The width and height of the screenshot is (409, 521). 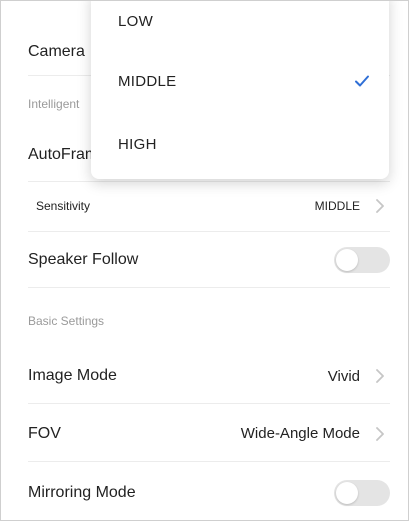 What do you see at coordinates (362, 260) in the screenshot?
I see `speaker-follow-toggle` at bounding box center [362, 260].